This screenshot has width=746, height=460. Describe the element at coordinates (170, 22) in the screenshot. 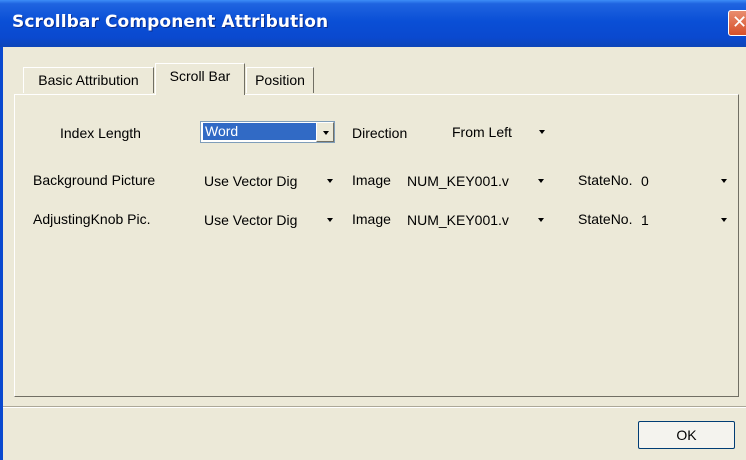

I see `window-title: Scrollbar Component Attribution` at that location.